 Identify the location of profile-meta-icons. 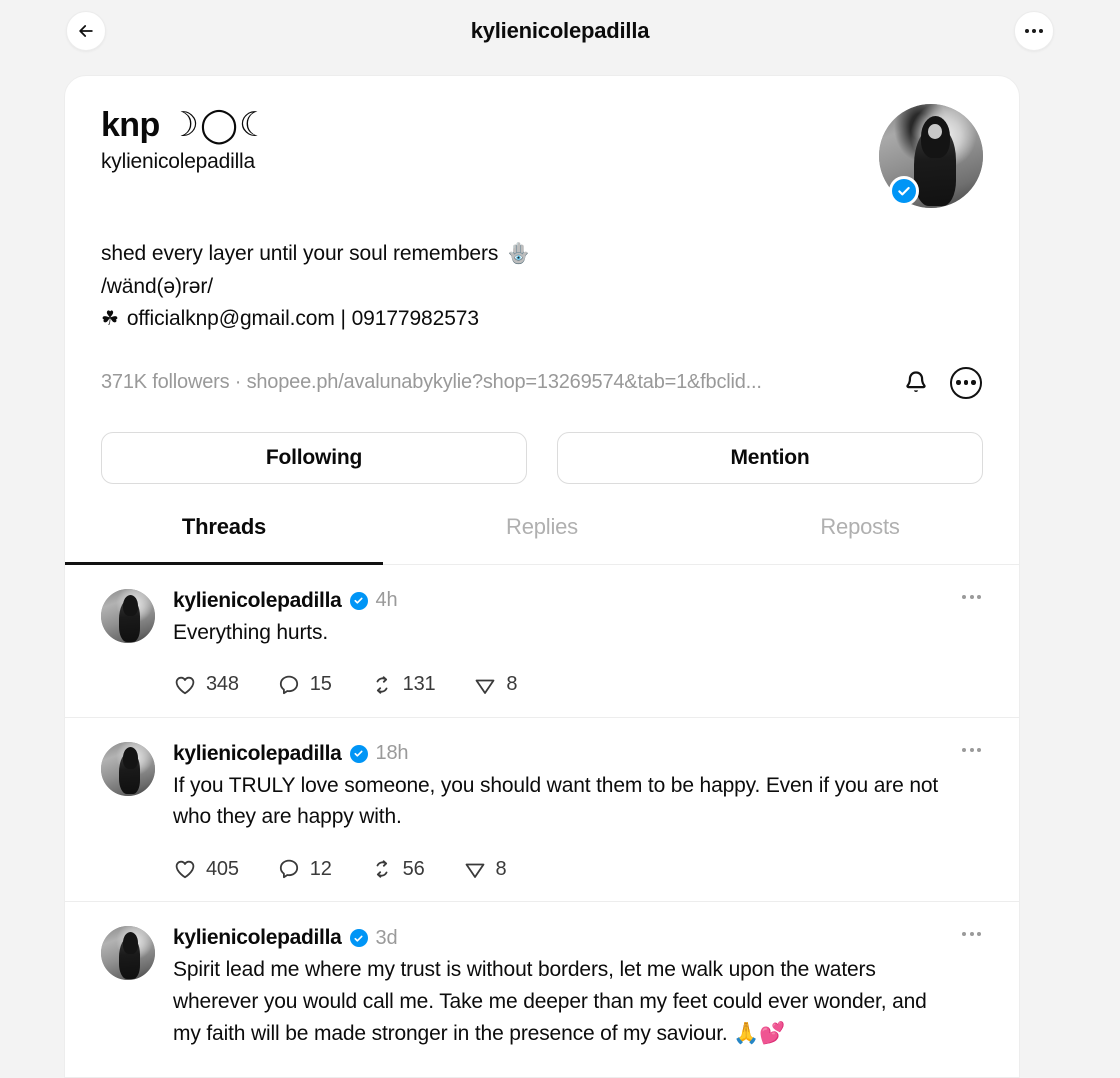
(941, 383).